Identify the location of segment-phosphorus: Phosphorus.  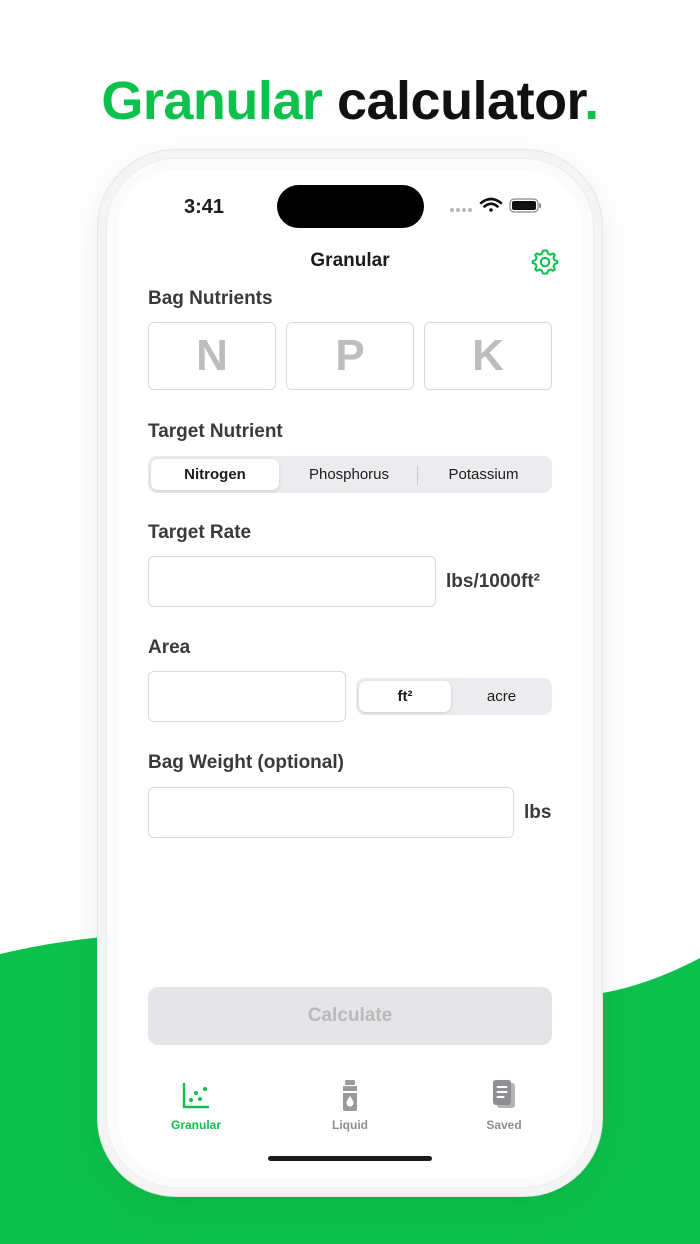
(349, 474).